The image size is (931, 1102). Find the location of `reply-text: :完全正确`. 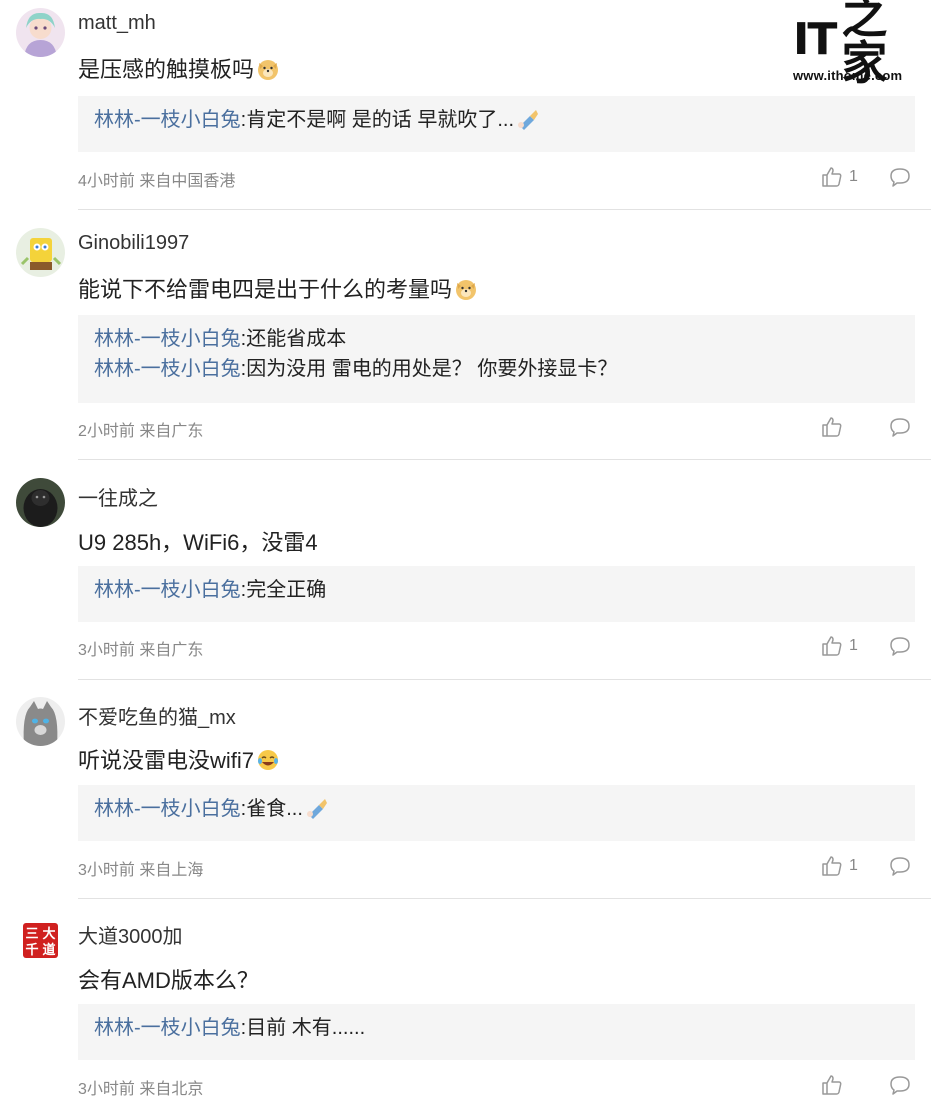

reply-text: :完全正确 is located at coordinates (283, 590).